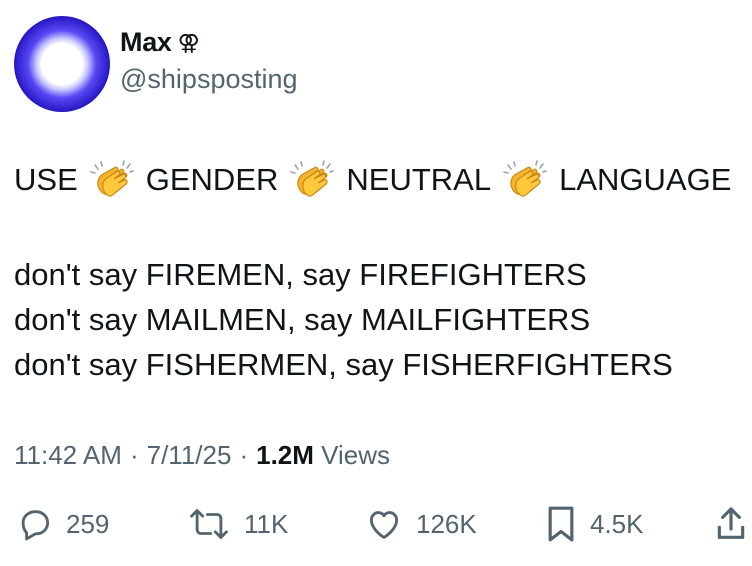 The image size is (752, 566). I want to click on repost-icon, so click(209, 524).